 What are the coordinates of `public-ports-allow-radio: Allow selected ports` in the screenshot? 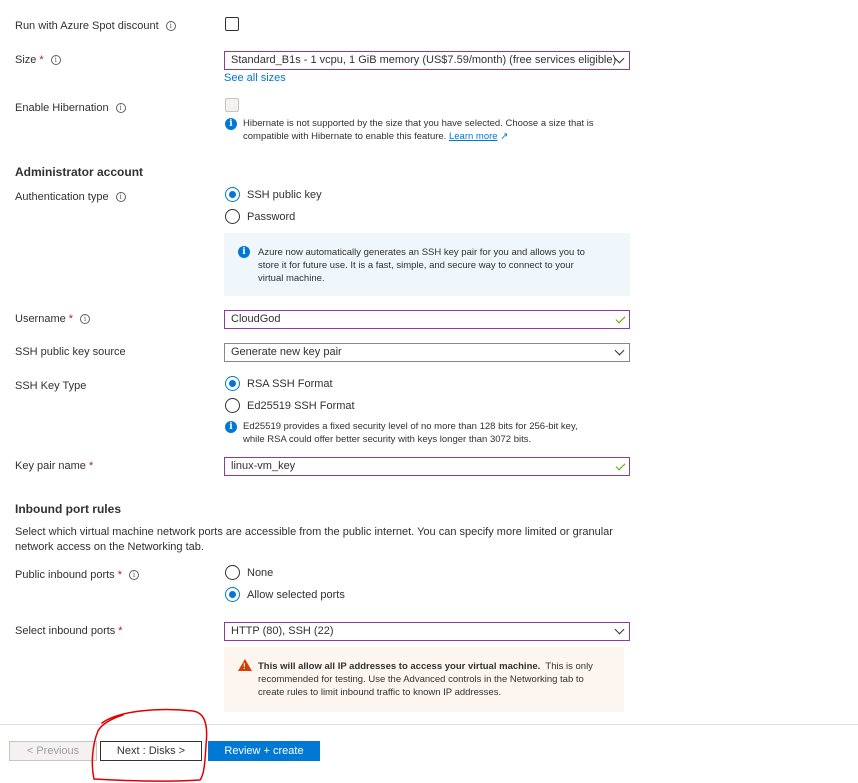 It's located at (285, 594).